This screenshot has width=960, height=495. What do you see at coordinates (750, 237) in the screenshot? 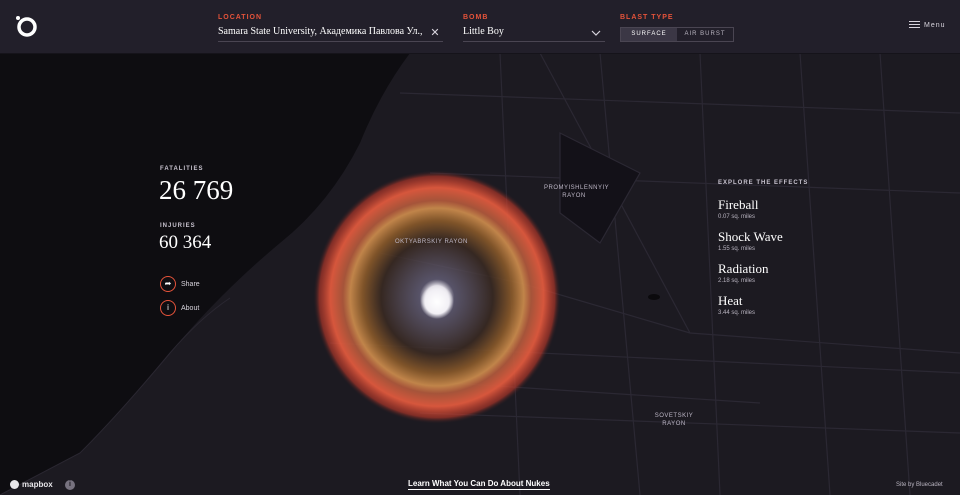
I see `effect-shock-wave: Shock Wave` at bounding box center [750, 237].